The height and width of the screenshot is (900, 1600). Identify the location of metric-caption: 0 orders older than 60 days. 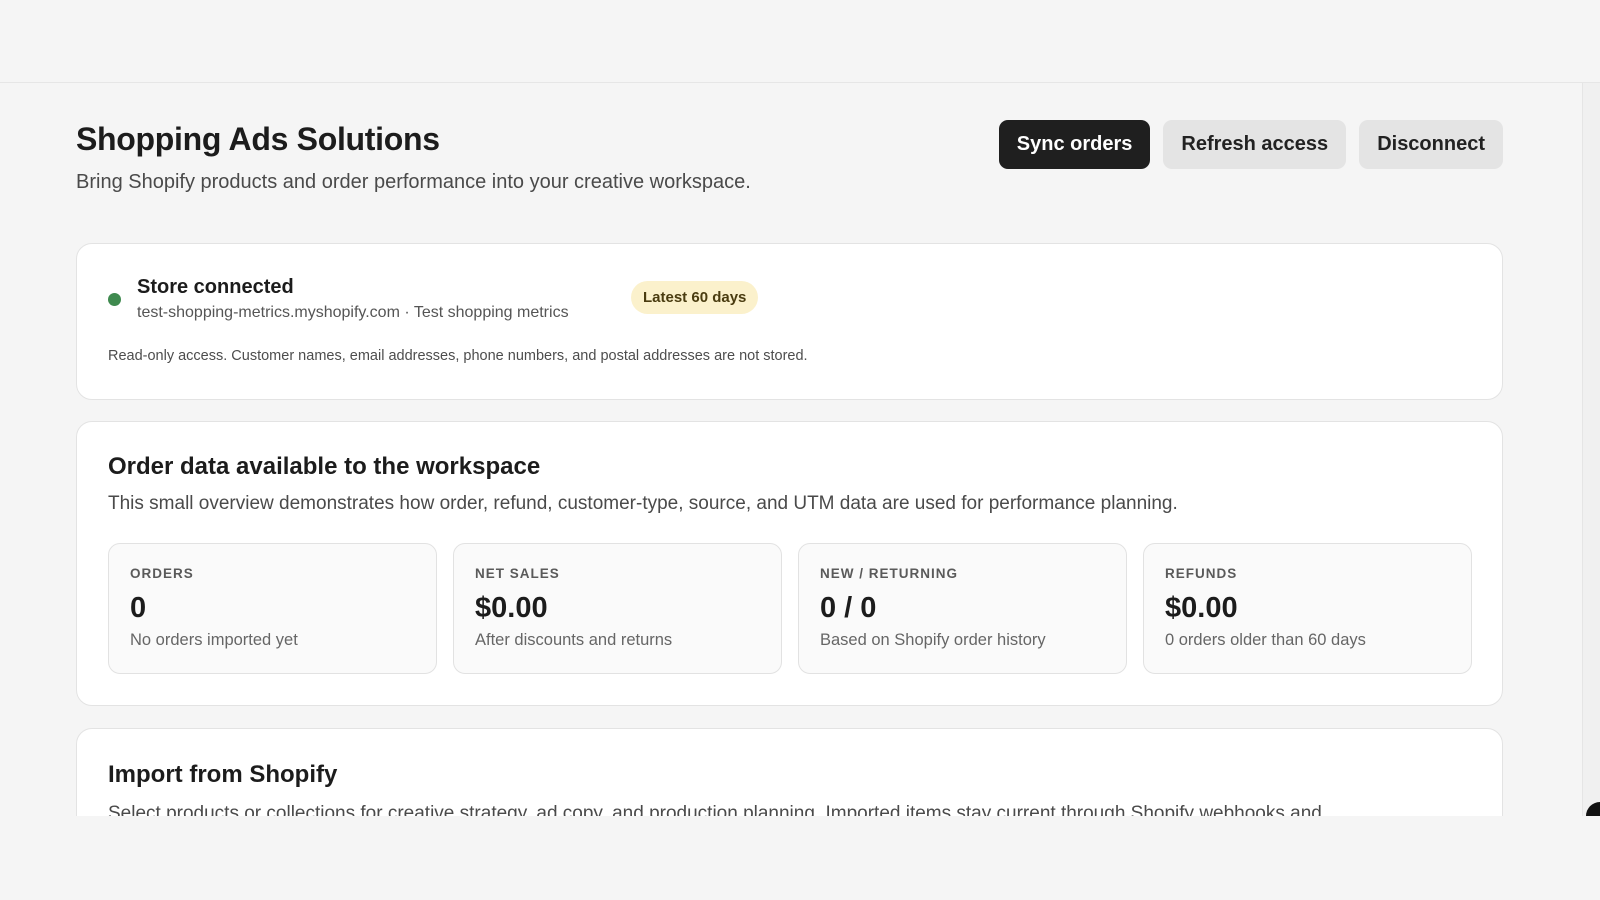
(1265, 640).